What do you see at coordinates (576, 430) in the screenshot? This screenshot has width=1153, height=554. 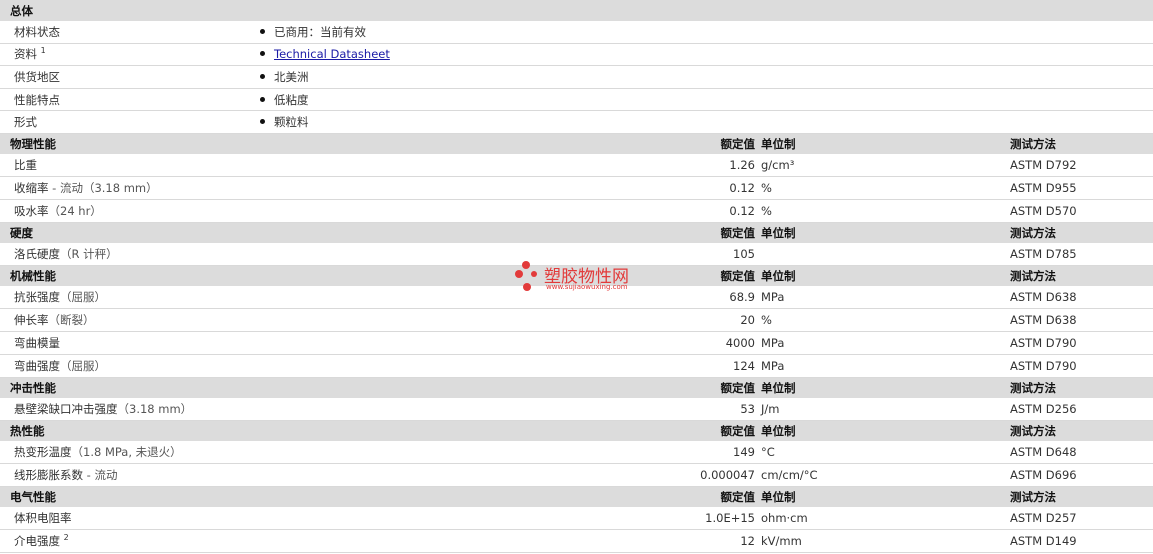 I see `section-header: 热性能 额定值 单位制 测试方法` at bounding box center [576, 430].